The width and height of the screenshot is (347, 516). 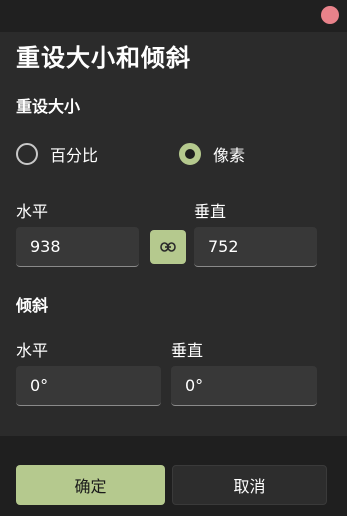 I want to click on link-icon, so click(x=168, y=247).